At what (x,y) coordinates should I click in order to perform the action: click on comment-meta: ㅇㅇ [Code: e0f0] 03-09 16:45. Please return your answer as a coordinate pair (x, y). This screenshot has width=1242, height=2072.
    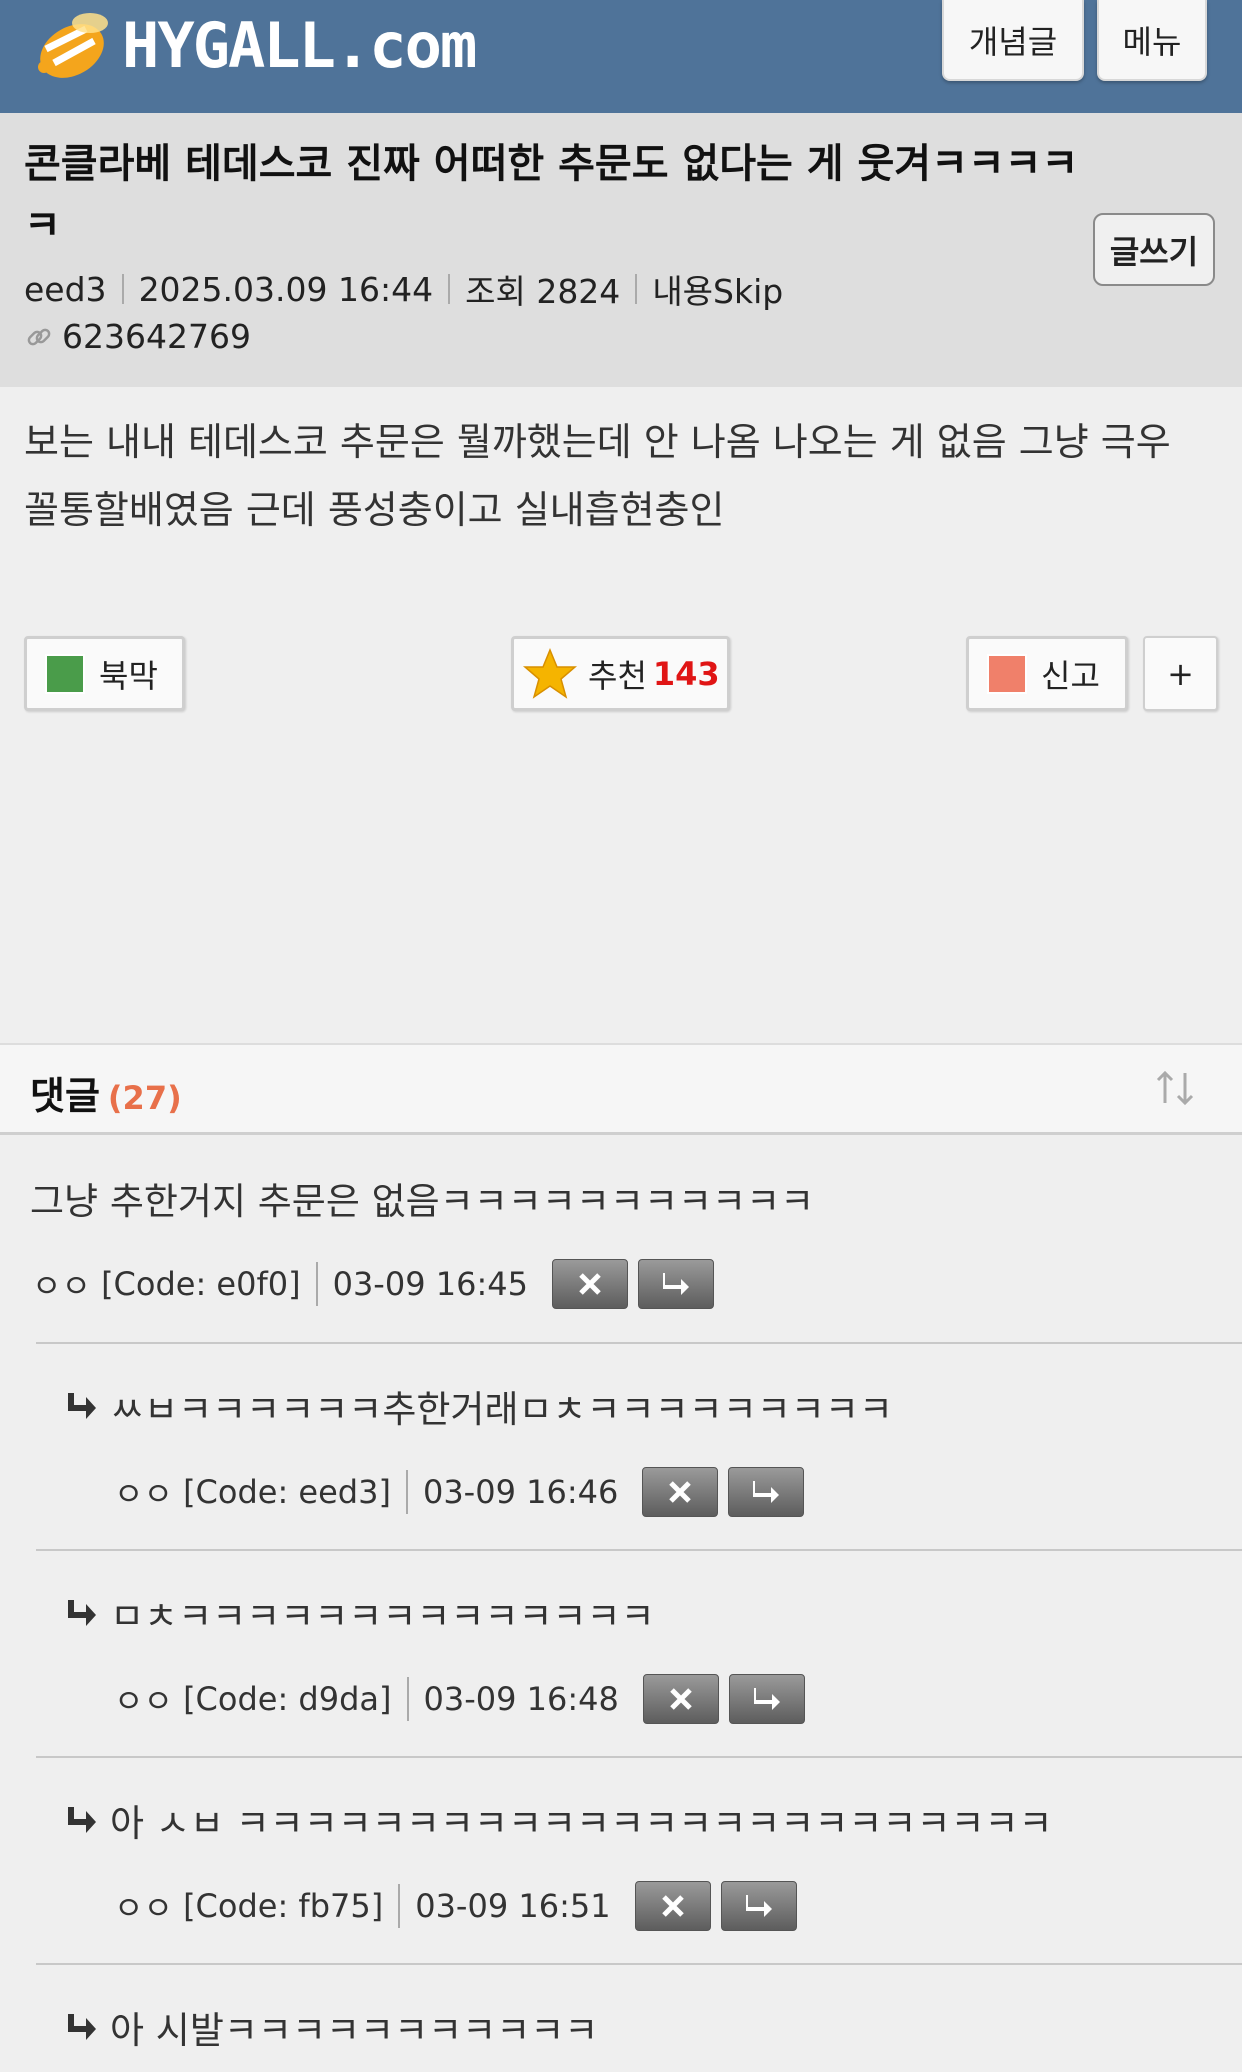
    Looking at the image, I should click on (373, 1284).